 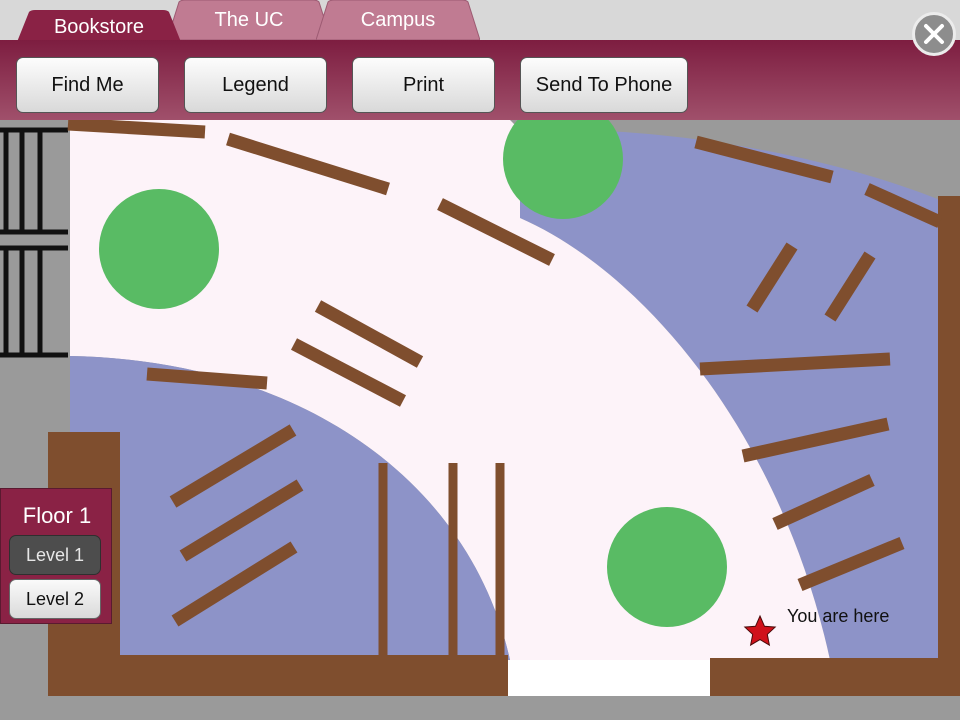 I want to click on send-to-phone-button: Send To Phone, so click(x=604, y=85).